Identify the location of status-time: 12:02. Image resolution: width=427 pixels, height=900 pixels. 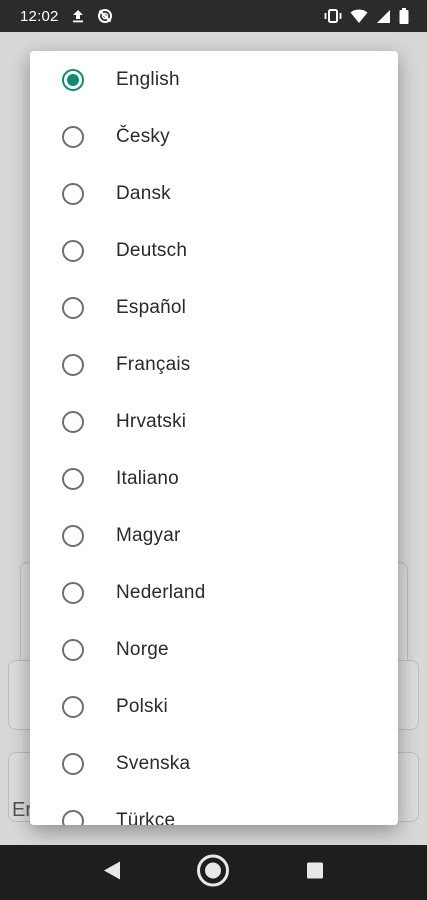
(39, 16).